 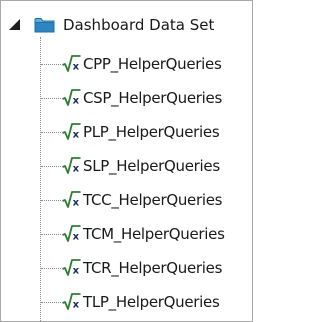 What do you see at coordinates (151, 302) in the screenshot?
I see `tree-item-label: TLP_HelperQueries` at bounding box center [151, 302].